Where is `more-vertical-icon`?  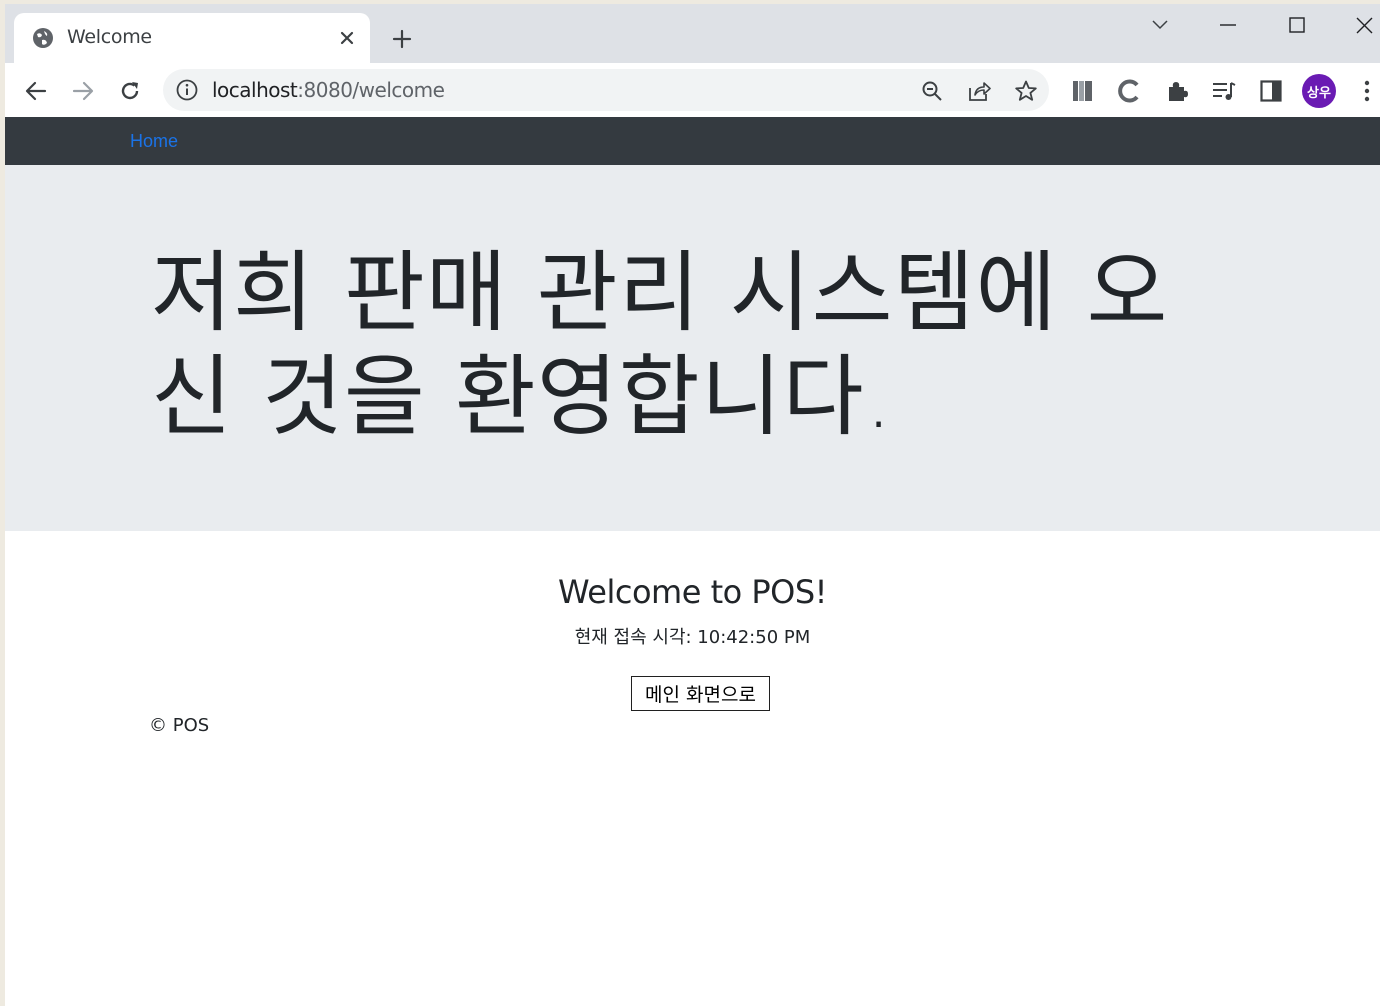 more-vertical-icon is located at coordinates (1366, 91).